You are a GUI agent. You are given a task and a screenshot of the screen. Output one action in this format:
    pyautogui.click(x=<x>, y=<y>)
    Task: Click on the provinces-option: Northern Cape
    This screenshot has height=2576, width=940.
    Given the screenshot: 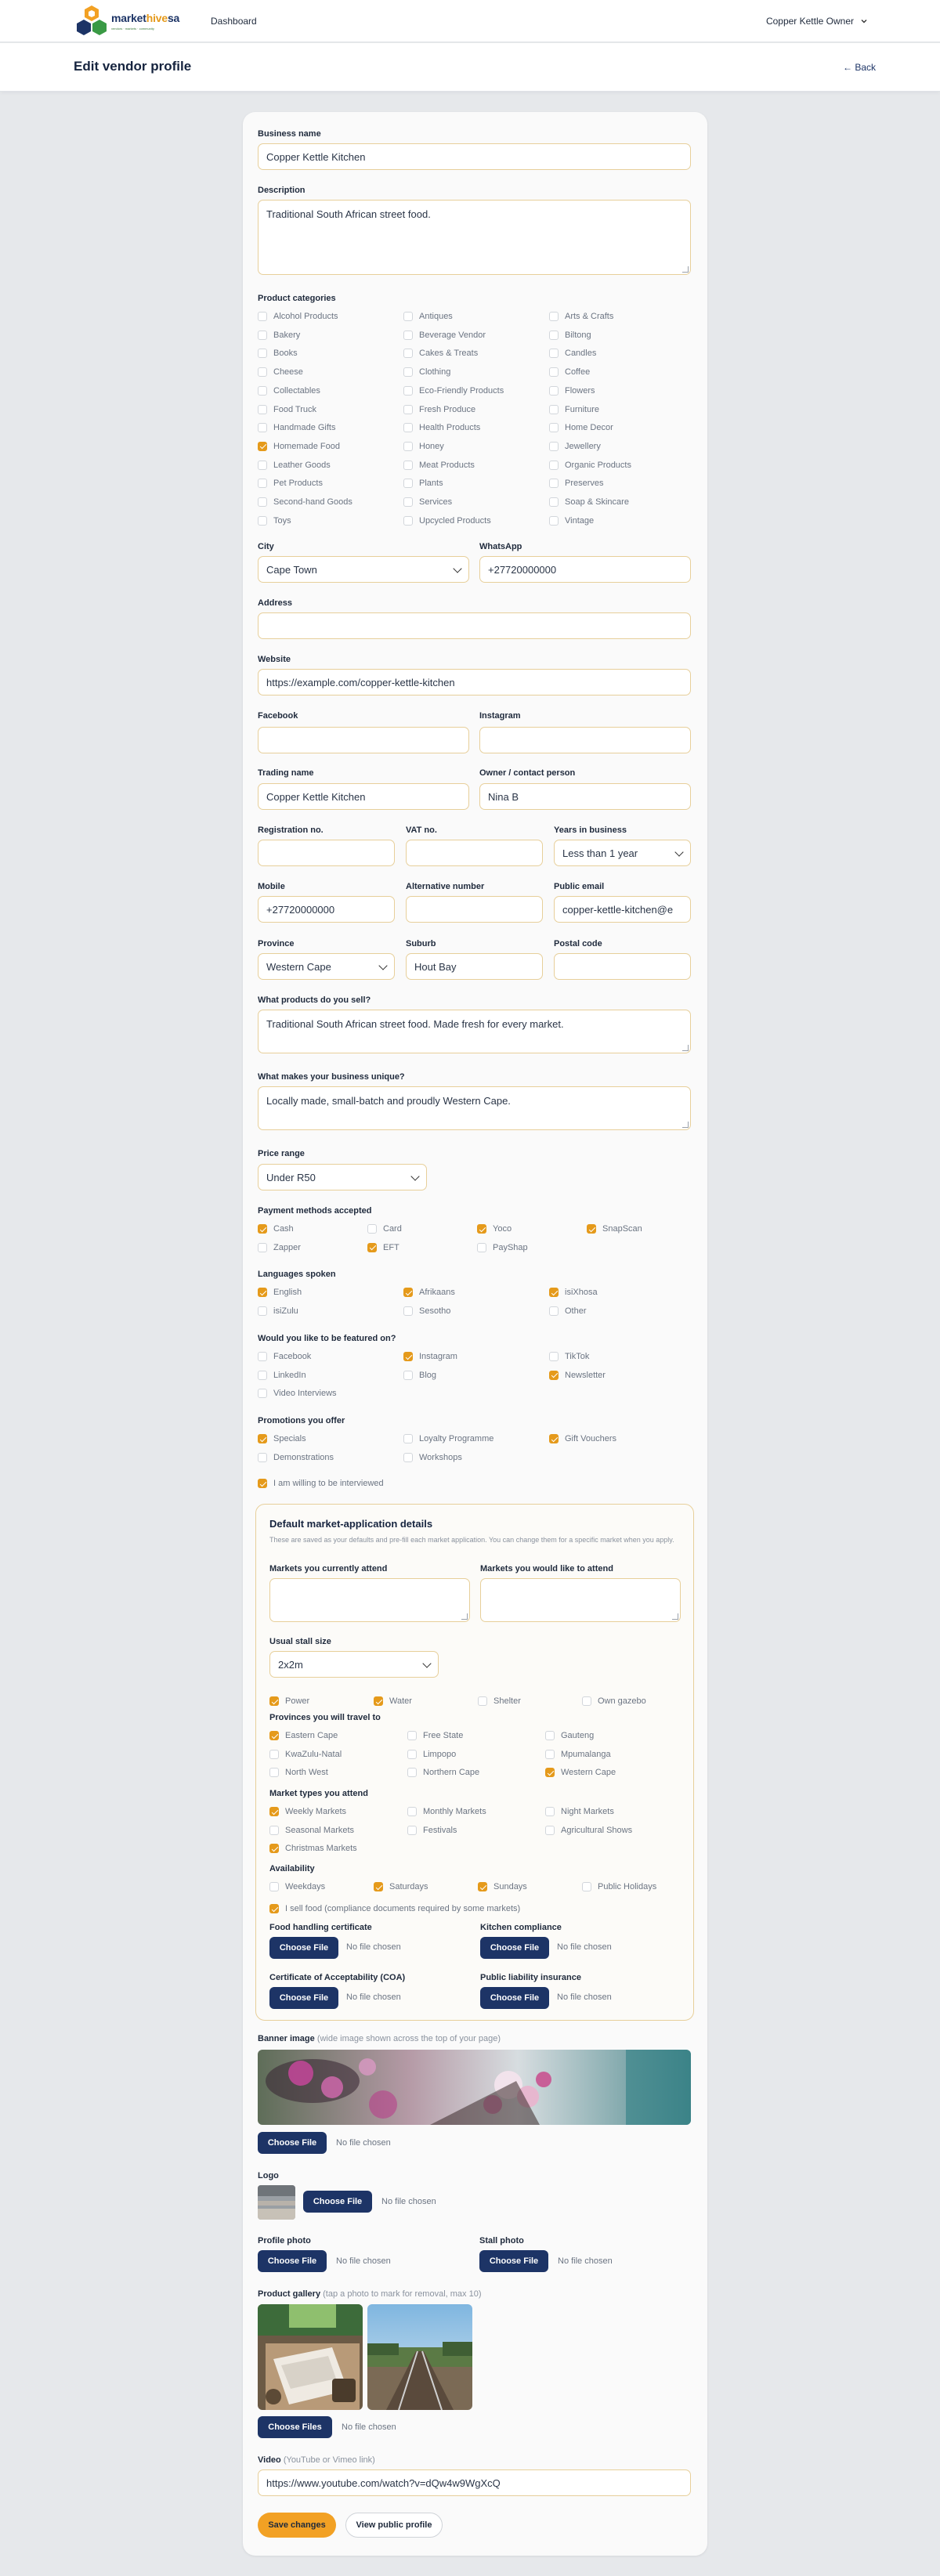 What is the action you would take?
    pyautogui.click(x=443, y=1772)
    